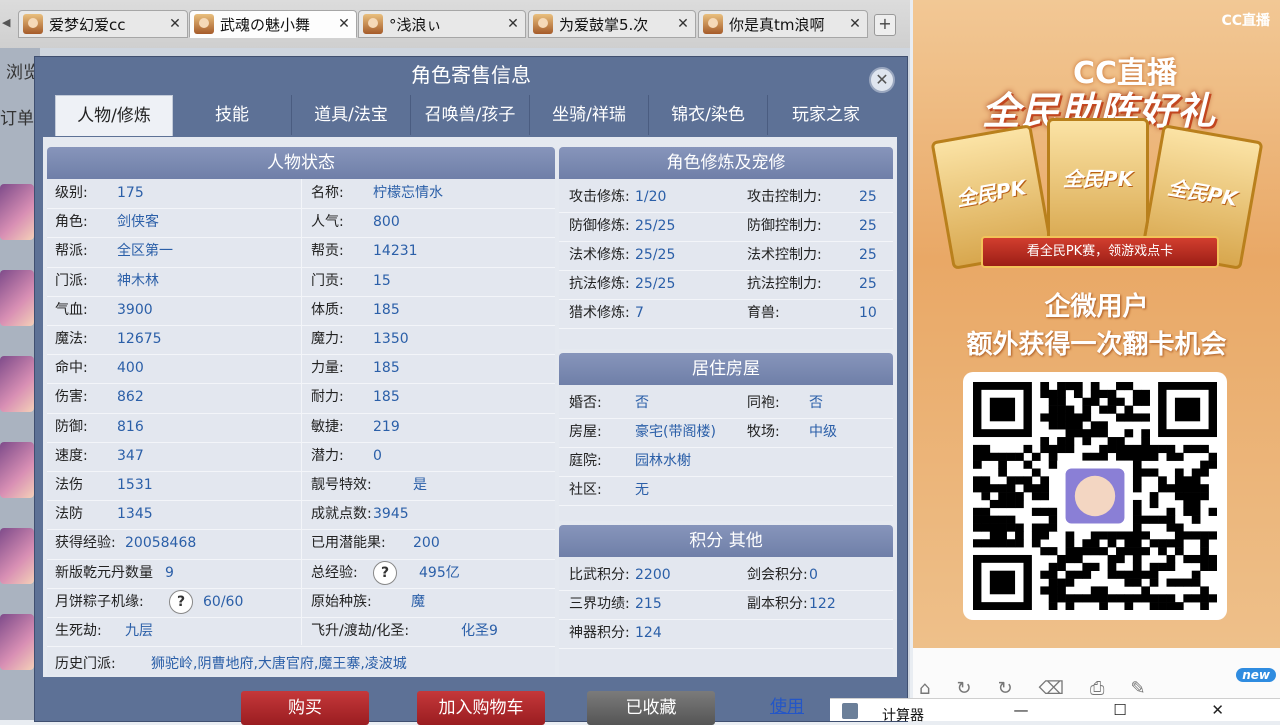  I want to click on cultivation-row: 抗法控制力: 25, so click(819, 284).